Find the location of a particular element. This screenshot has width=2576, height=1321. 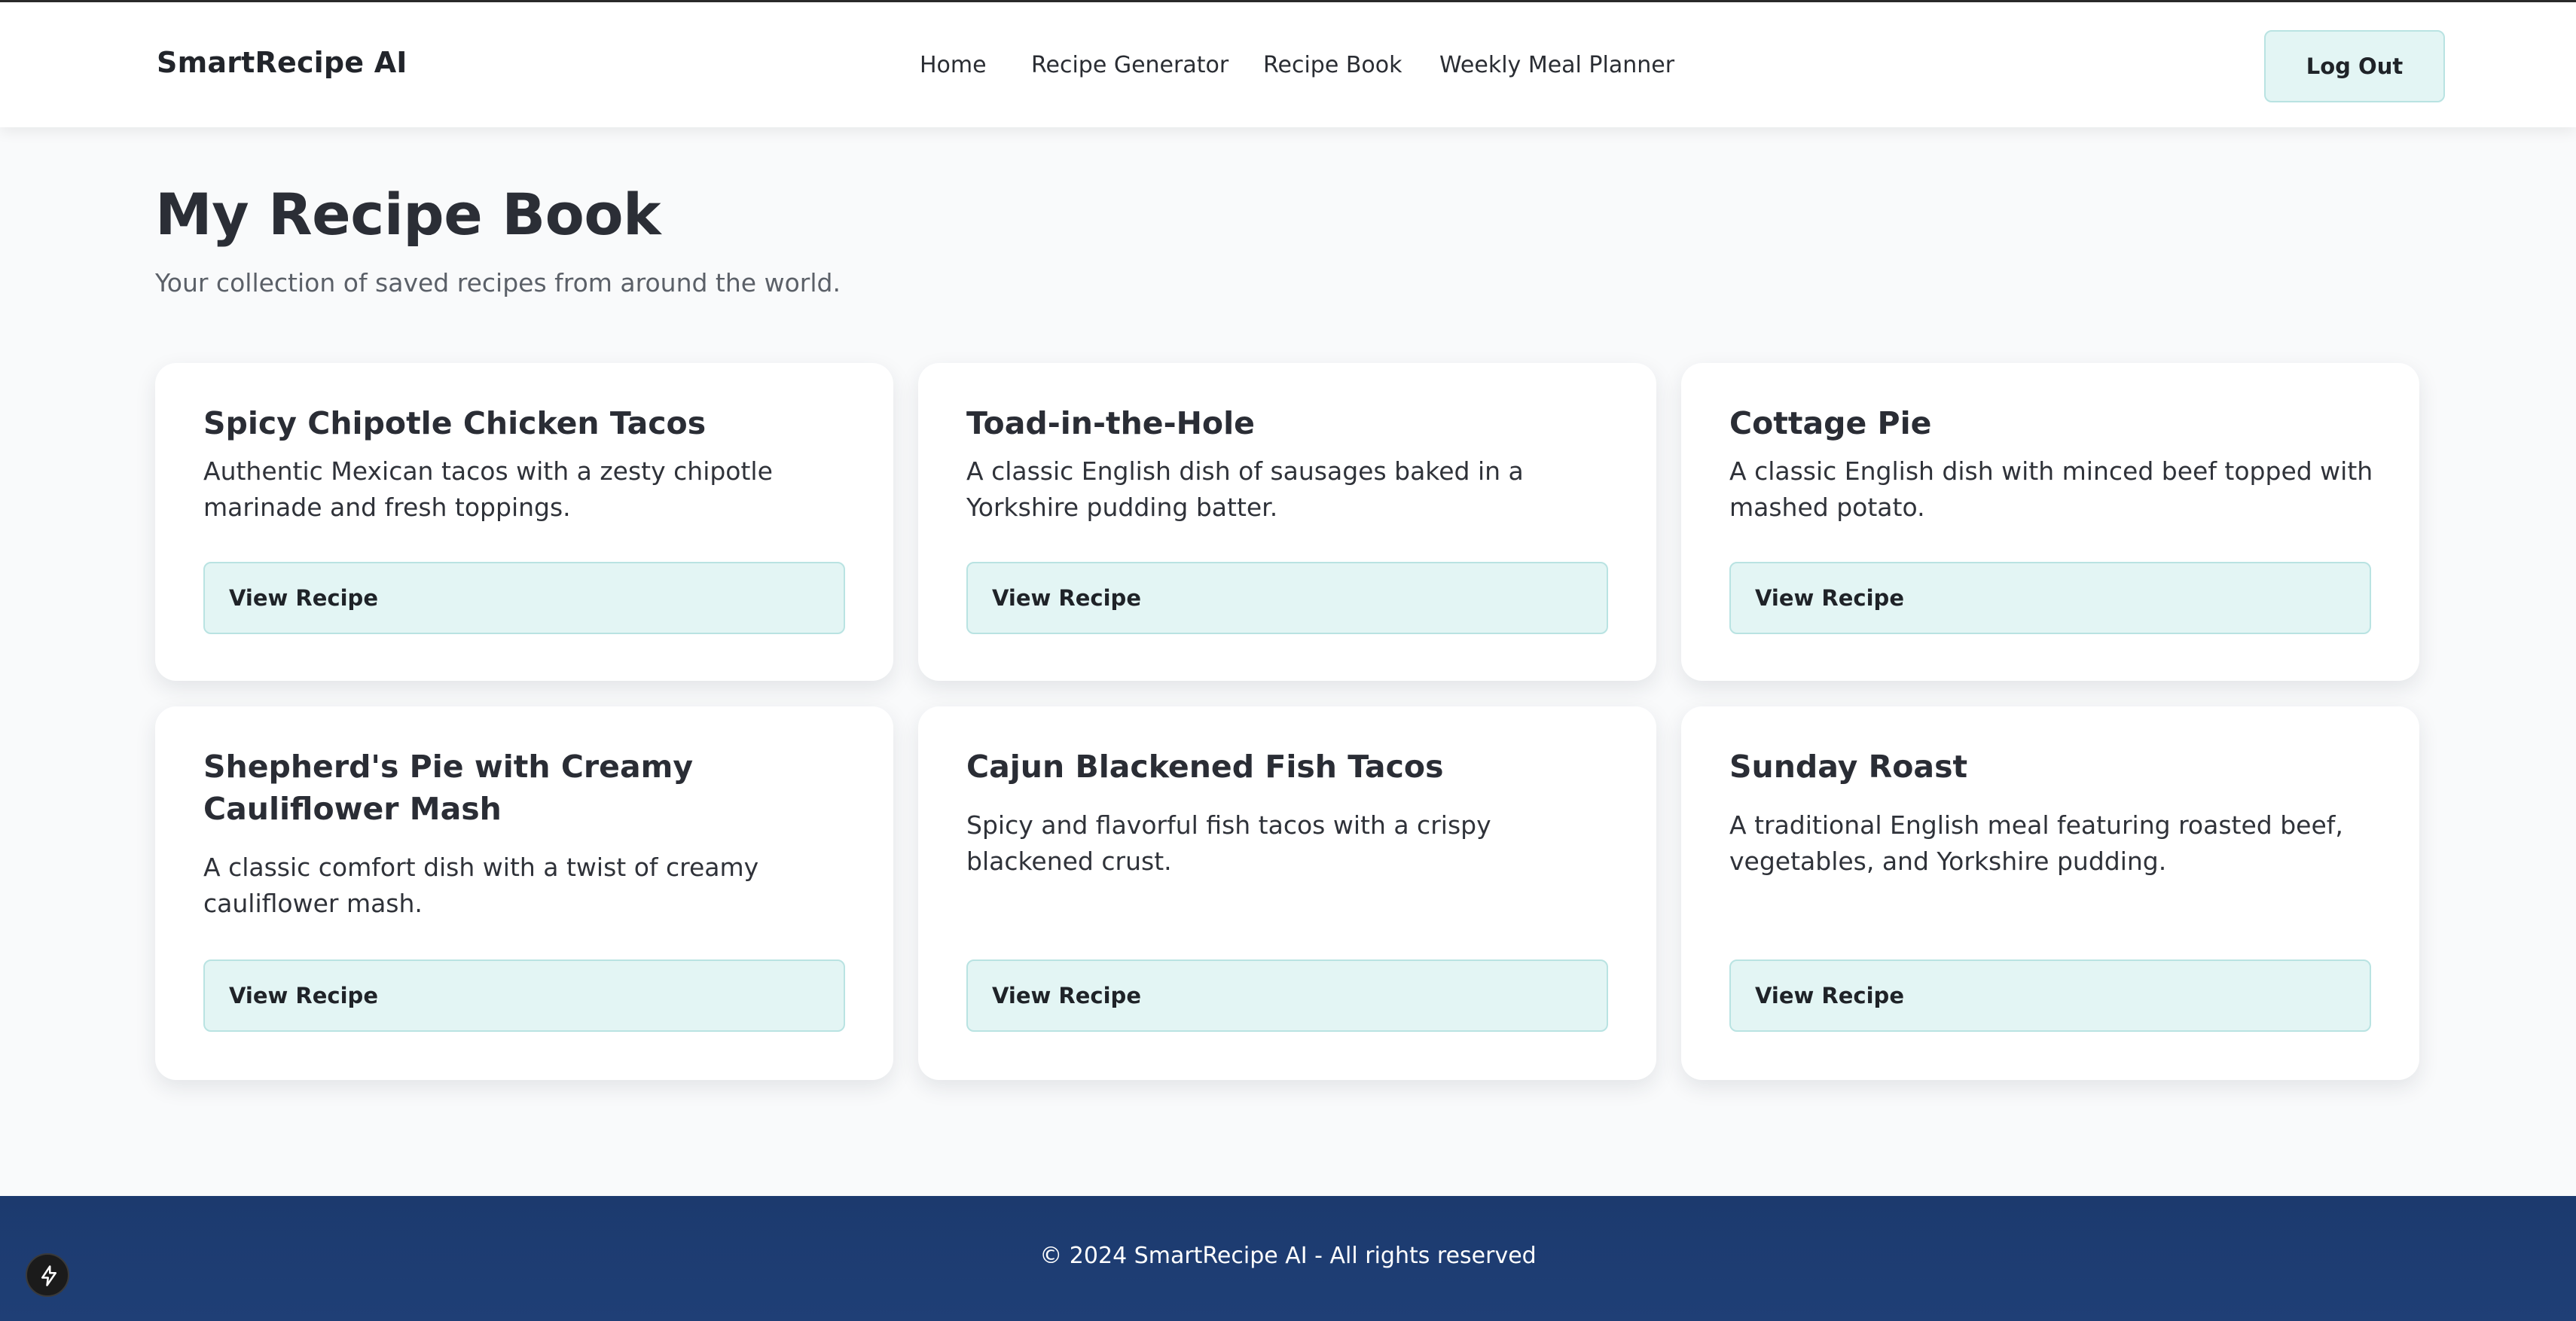

nav-home: Home is located at coordinates (953, 65).